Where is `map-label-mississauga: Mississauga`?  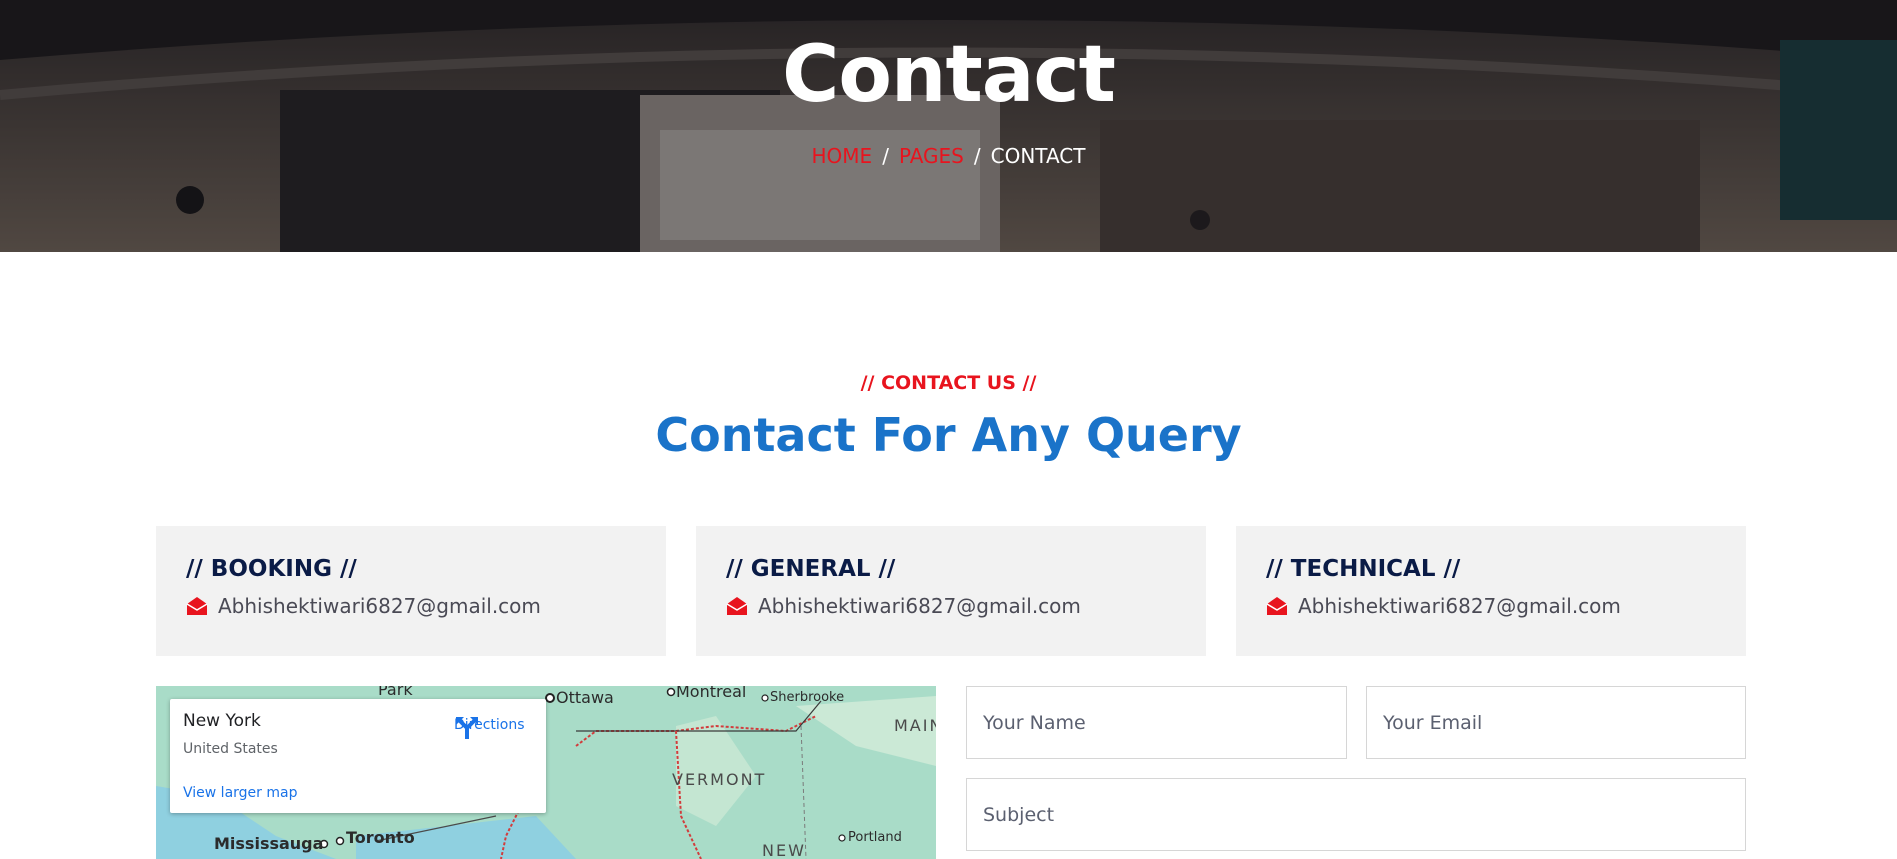
map-label-mississauga: Mississauga is located at coordinates (269, 843).